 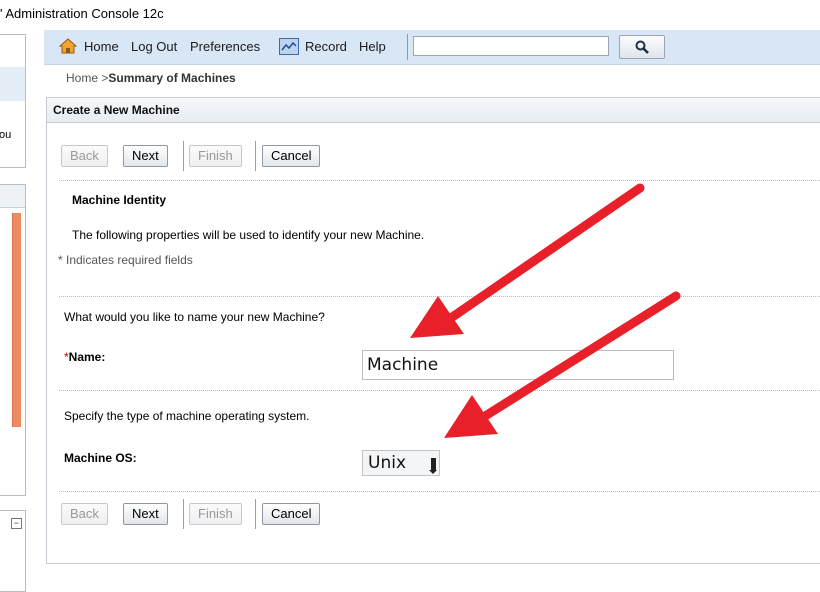 I want to click on toolbar-link-help: Help, so click(x=372, y=46).